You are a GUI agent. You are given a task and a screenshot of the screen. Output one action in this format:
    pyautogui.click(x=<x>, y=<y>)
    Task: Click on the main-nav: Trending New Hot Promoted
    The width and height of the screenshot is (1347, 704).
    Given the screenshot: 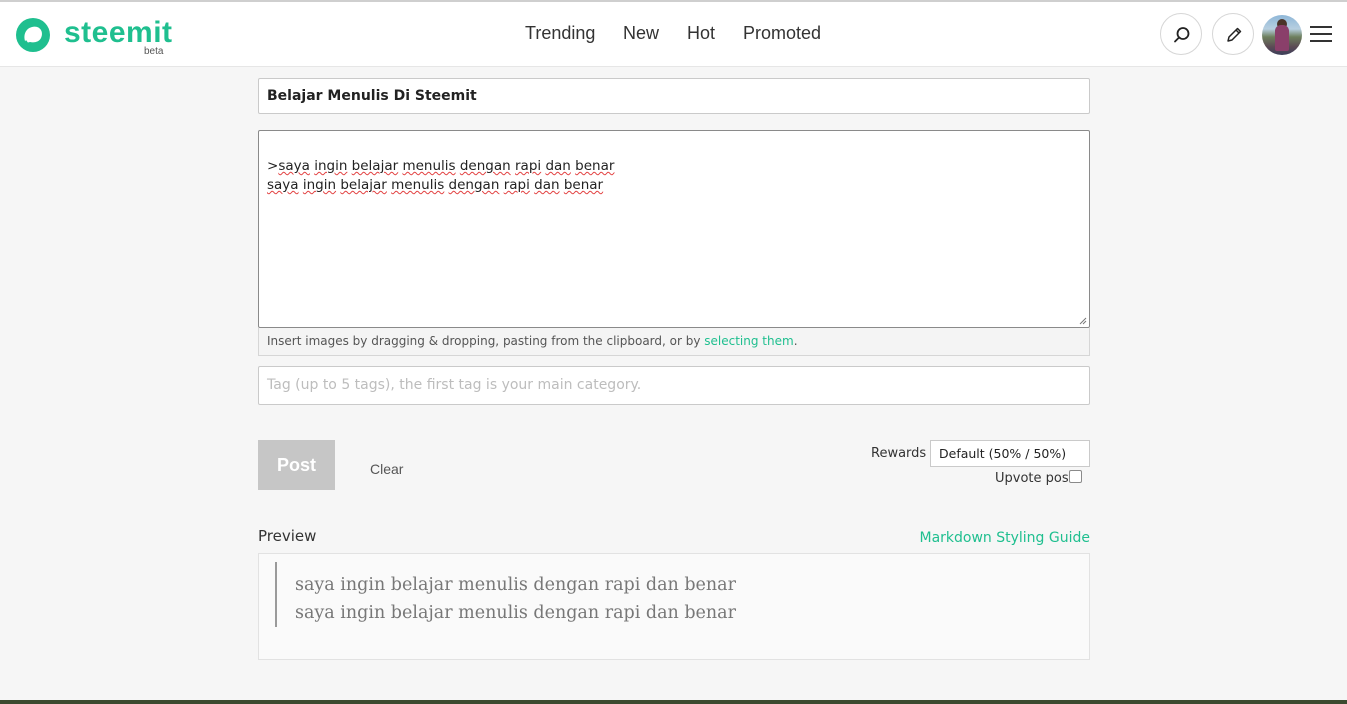 What is the action you would take?
    pyautogui.click(x=673, y=36)
    